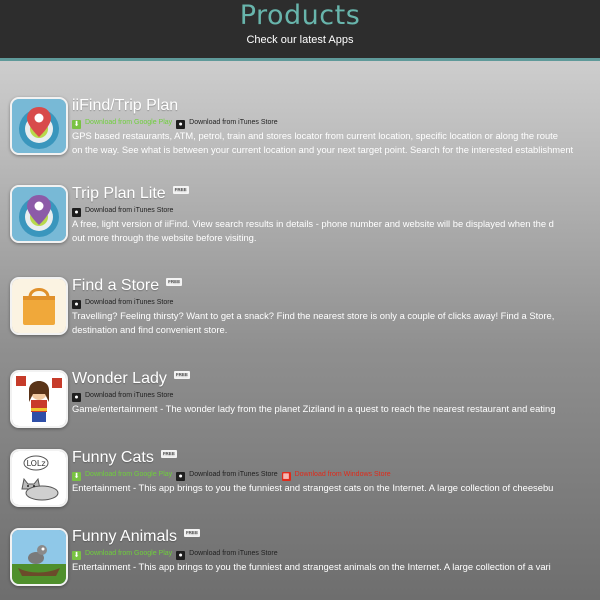 This screenshot has width=600, height=600. What do you see at coordinates (39, 126) in the screenshot?
I see `map-pin-icon` at bounding box center [39, 126].